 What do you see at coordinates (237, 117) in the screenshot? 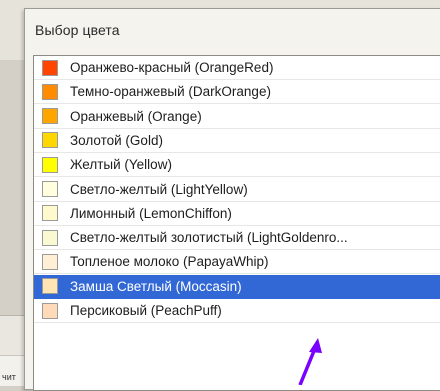
I see `color-list-item: Оранжевый (Orange)` at bounding box center [237, 117].